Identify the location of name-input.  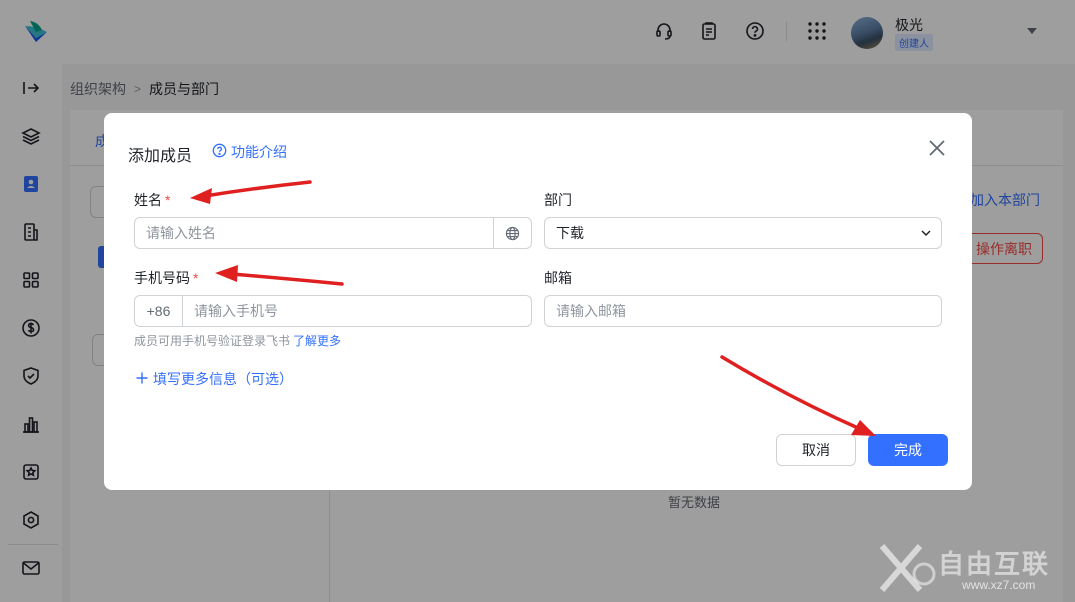
(314, 233).